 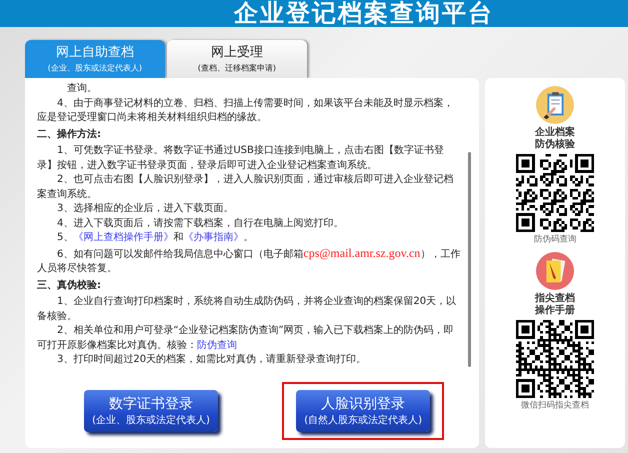 What do you see at coordinates (245, 187) in the screenshot?
I see `paragraph: 2、也可点击右图【人脸识别登录】，进入人脸识别页面，通过审核后即可进入企业登记档案查询系统。` at bounding box center [245, 187].